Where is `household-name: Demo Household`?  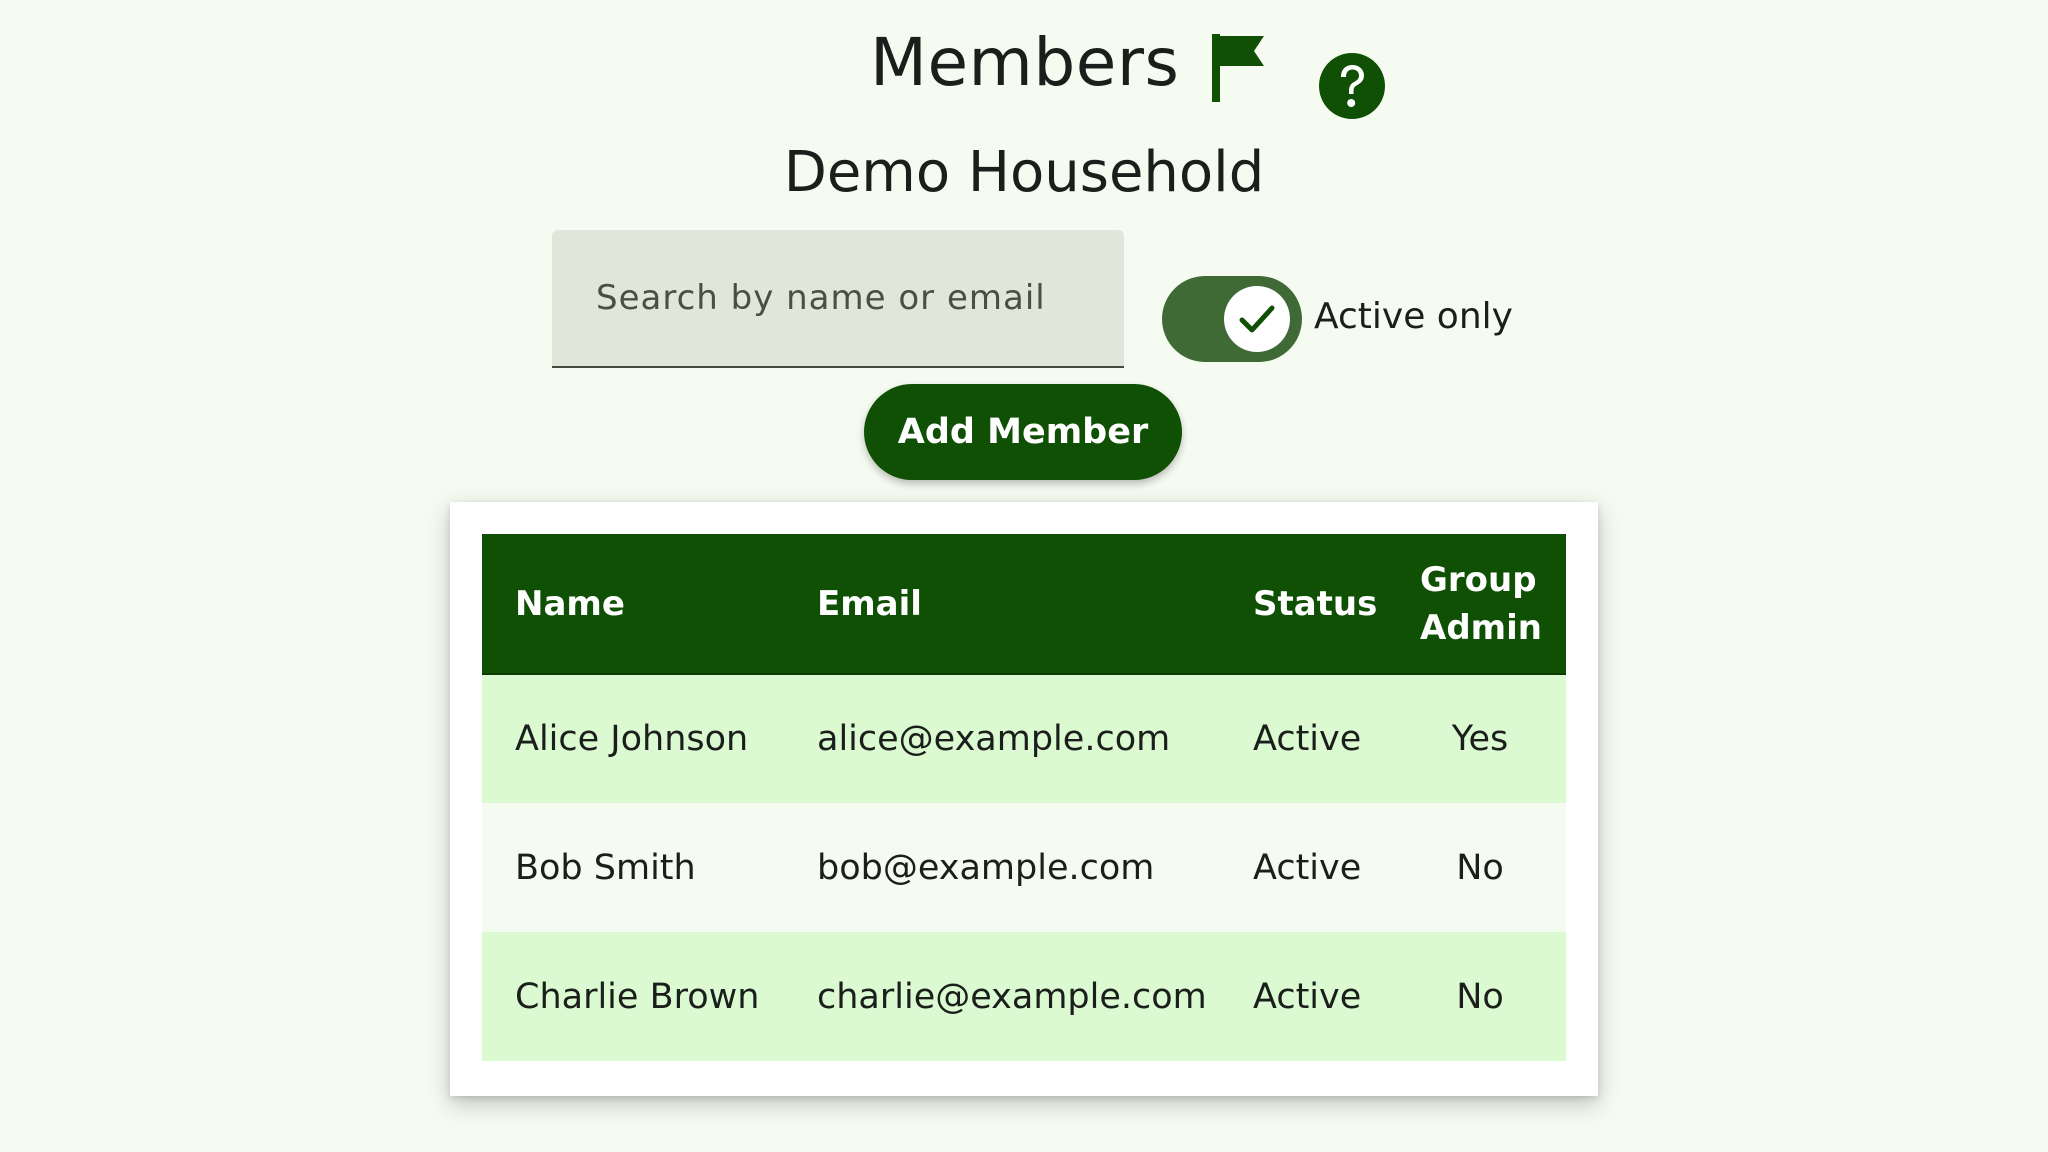
household-name: Demo Household is located at coordinates (1024, 172).